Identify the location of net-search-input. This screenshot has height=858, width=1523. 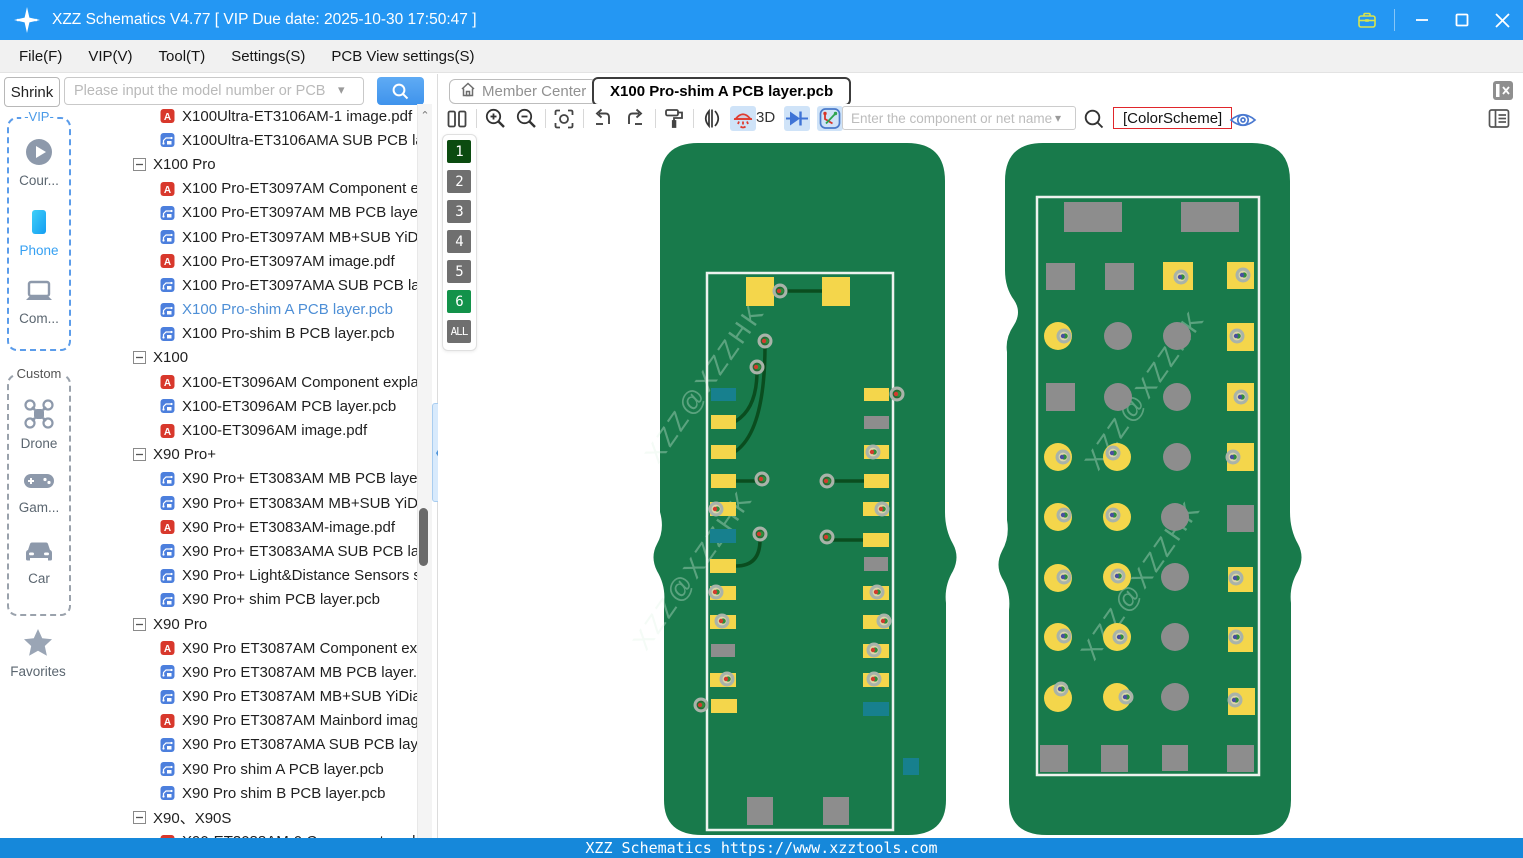
(959, 118).